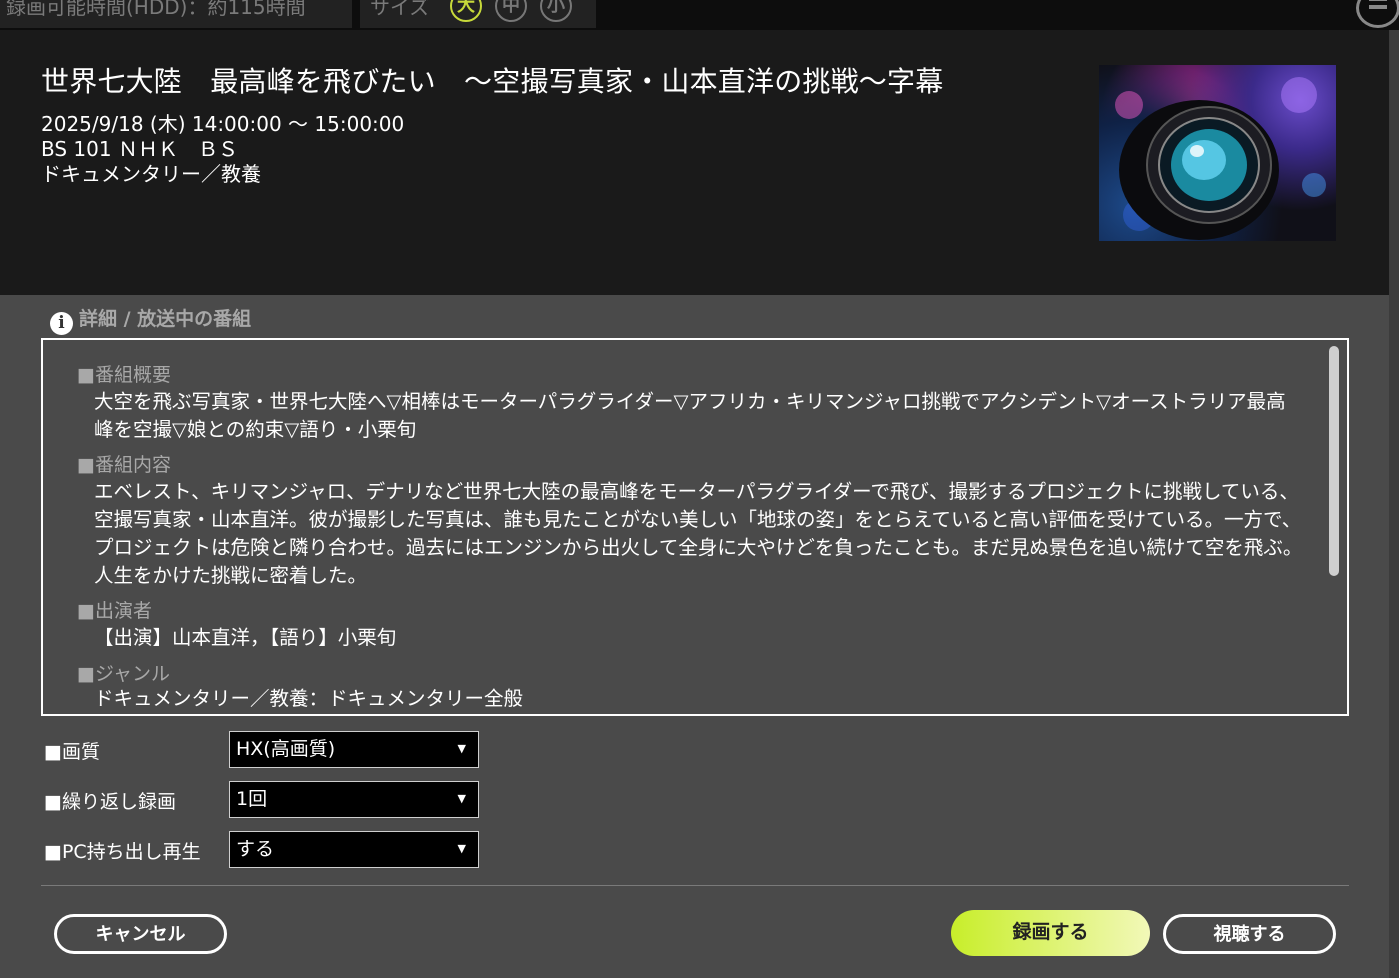 This screenshot has width=1399, height=978. What do you see at coordinates (124, 375) in the screenshot?
I see `summary-heading: ■番組概要` at bounding box center [124, 375].